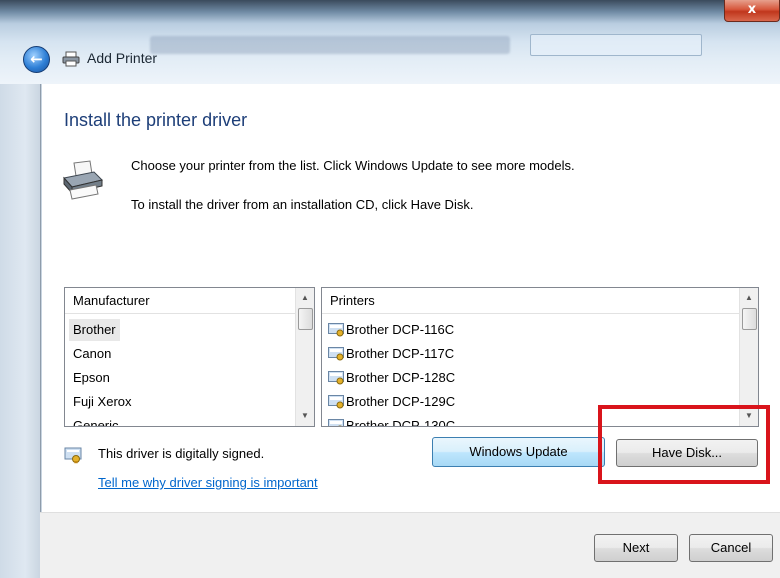 The height and width of the screenshot is (578, 780). Describe the element at coordinates (21, 331) in the screenshot. I see `window-frame-left` at that location.